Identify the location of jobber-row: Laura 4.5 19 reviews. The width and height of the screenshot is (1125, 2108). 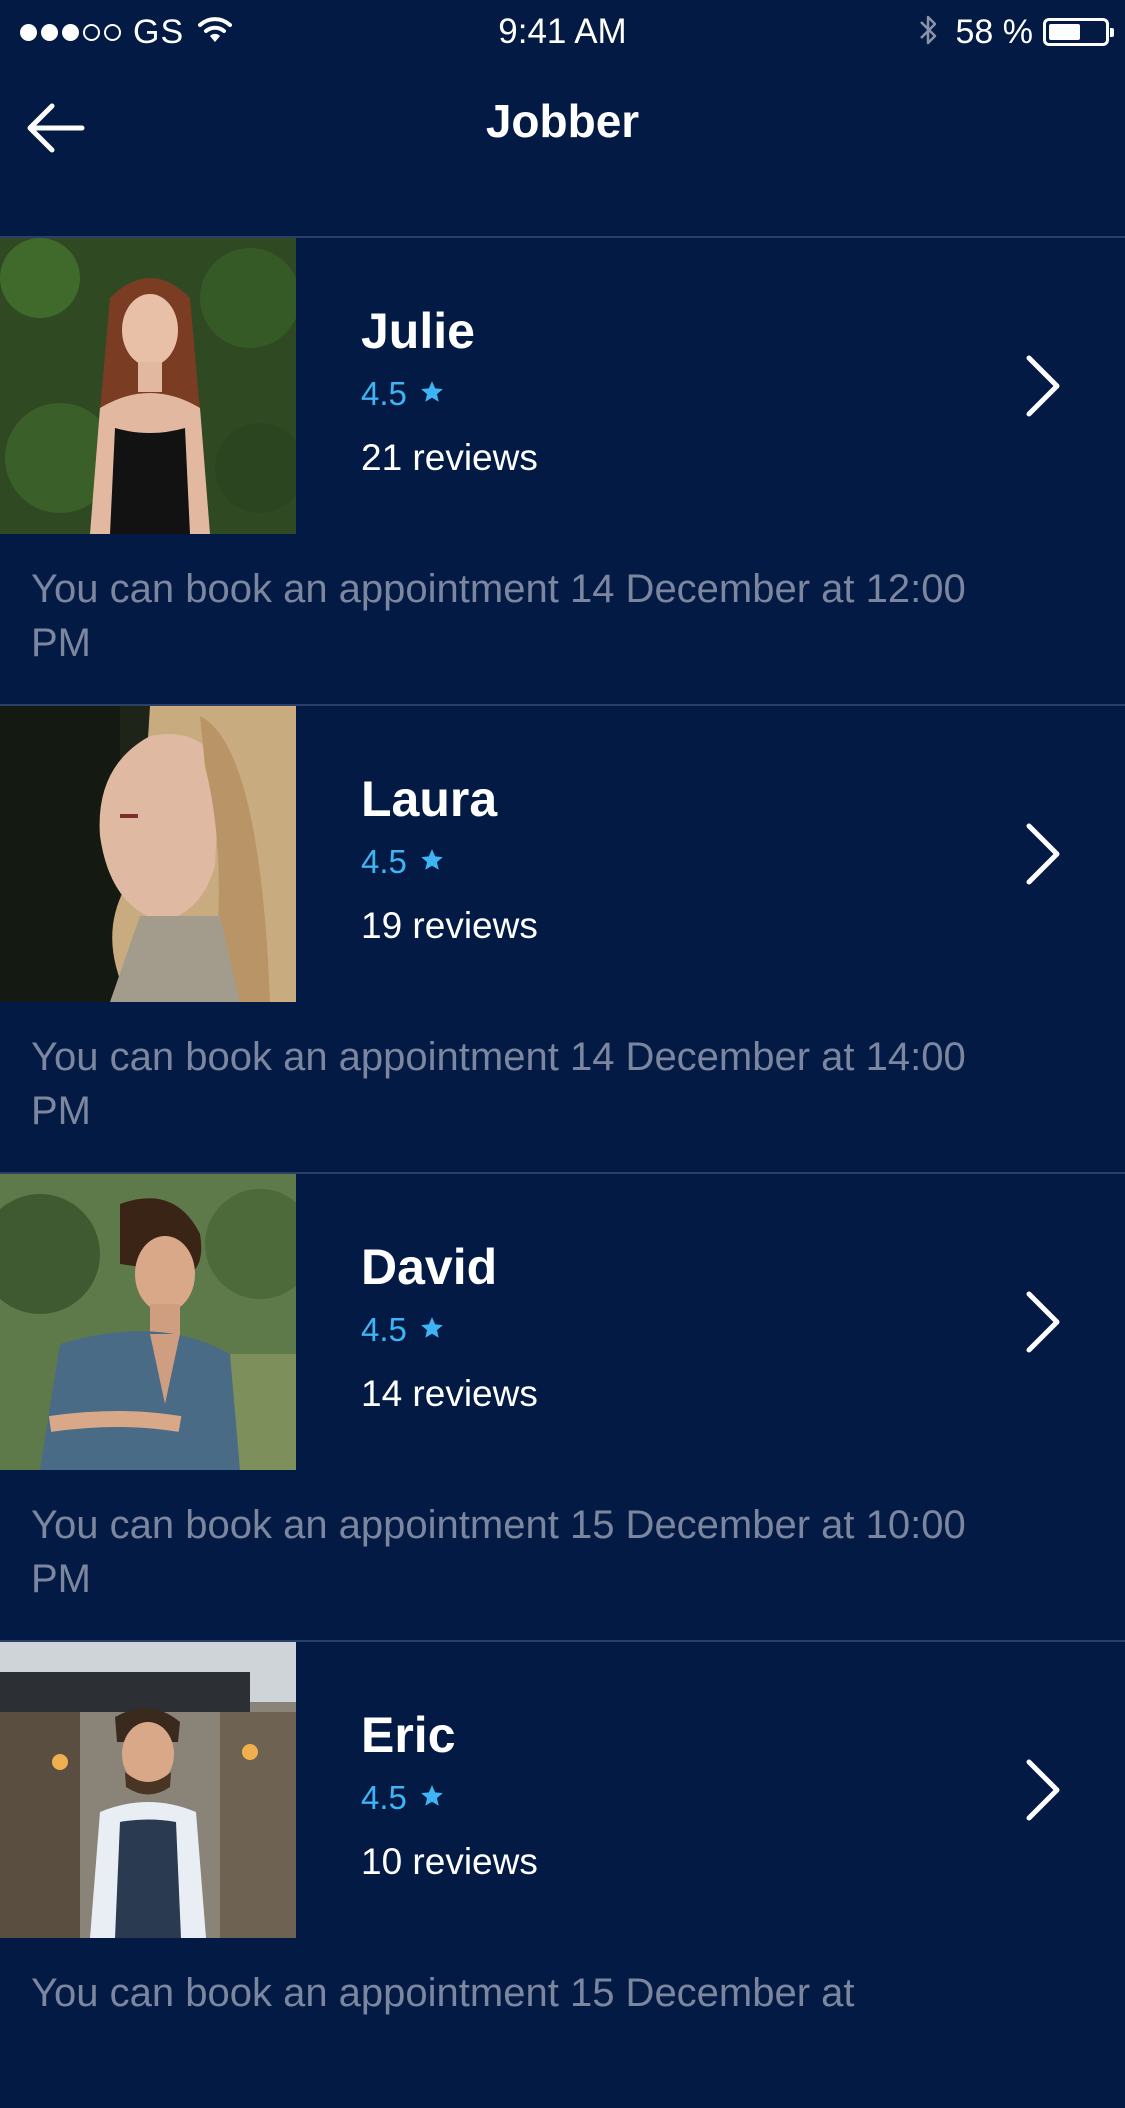
(562, 854).